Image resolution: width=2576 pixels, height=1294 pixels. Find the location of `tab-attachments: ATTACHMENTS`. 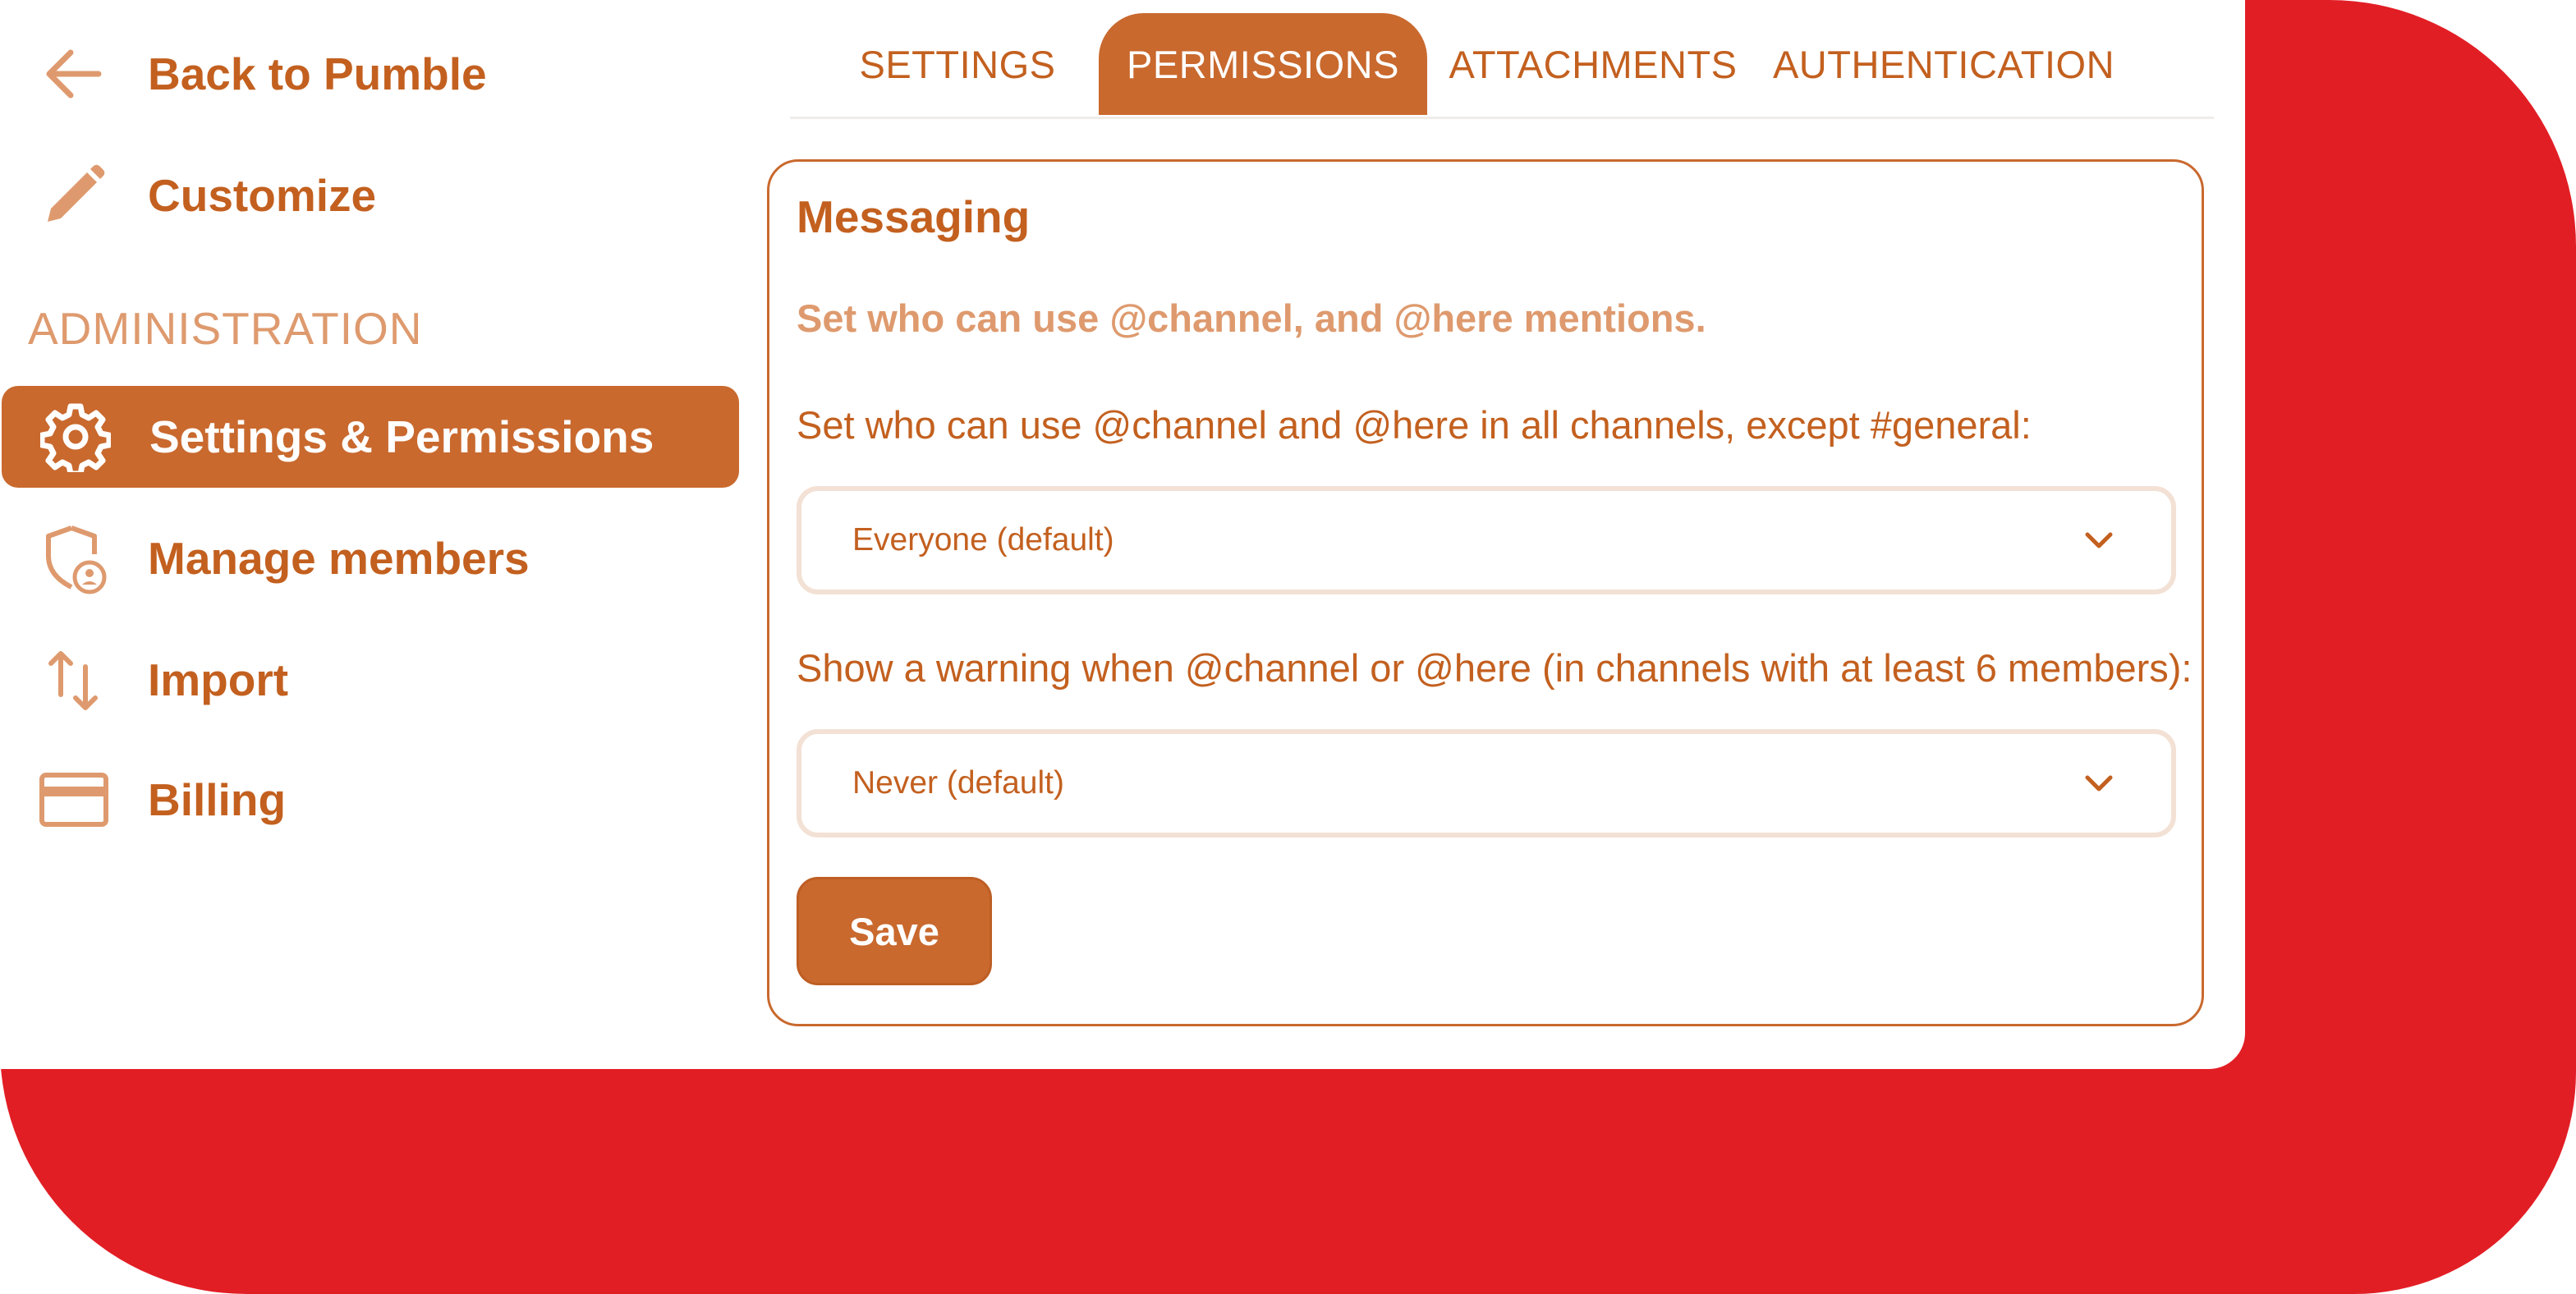

tab-attachments: ATTACHMENTS is located at coordinates (1593, 64).